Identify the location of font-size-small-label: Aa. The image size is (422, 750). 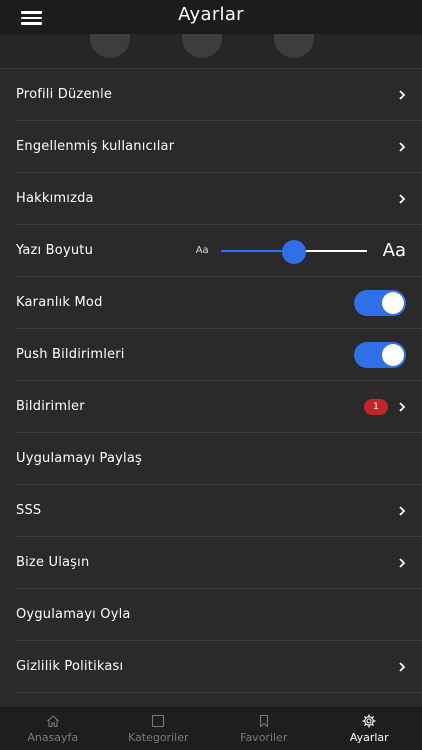
(202, 250).